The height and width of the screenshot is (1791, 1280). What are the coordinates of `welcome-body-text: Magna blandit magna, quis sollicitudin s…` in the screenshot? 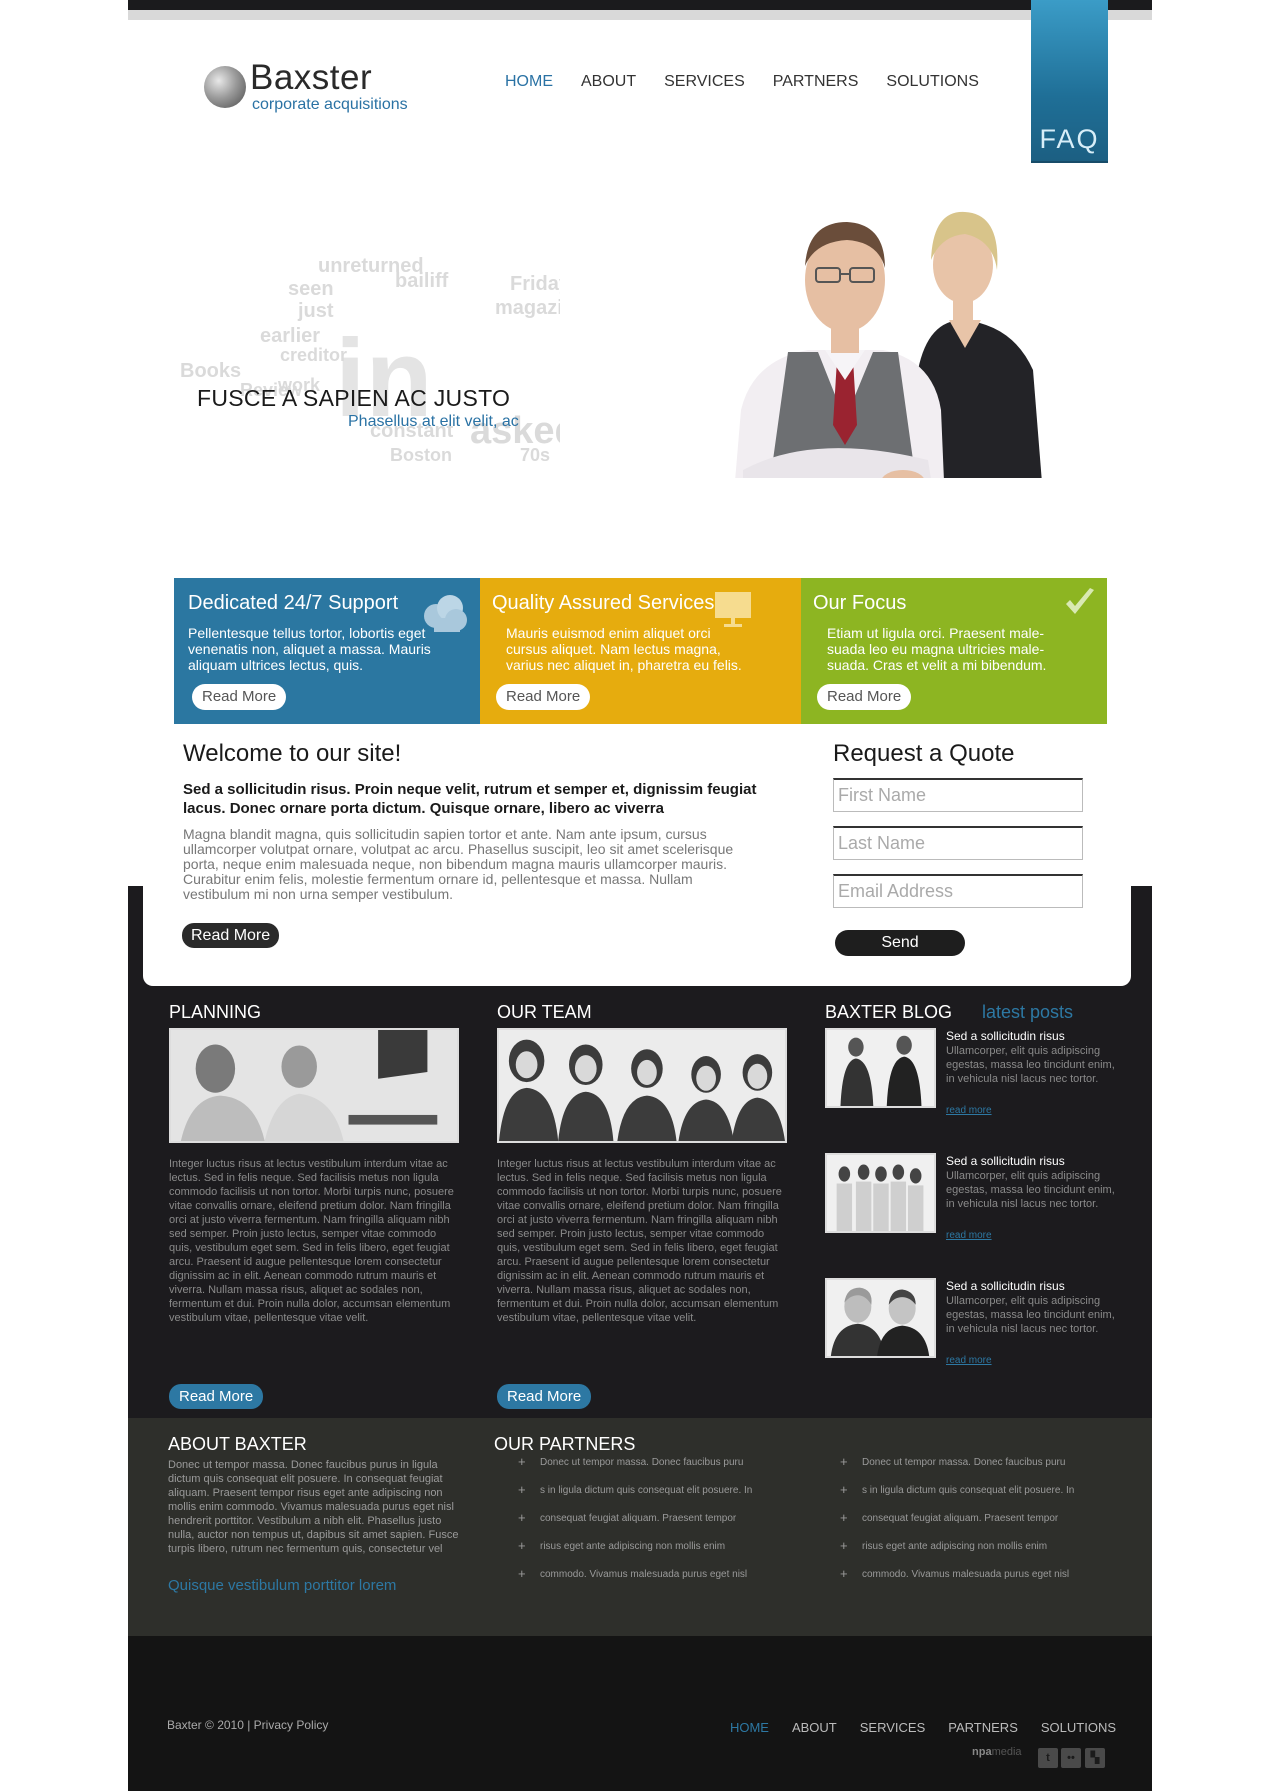 It's located at (458, 864).